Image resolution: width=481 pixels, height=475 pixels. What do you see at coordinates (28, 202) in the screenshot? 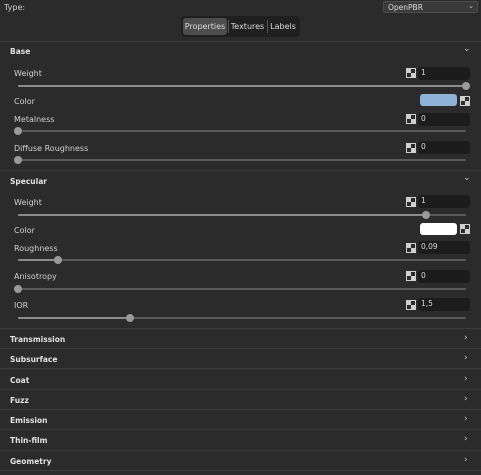
I see `specular-weight-label: Weight` at bounding box center [28, 202].